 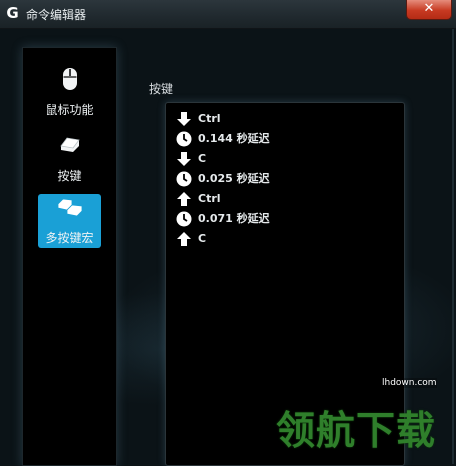 I want to click on logitech-g-logo-icon: G, so click(x=12, y=13).